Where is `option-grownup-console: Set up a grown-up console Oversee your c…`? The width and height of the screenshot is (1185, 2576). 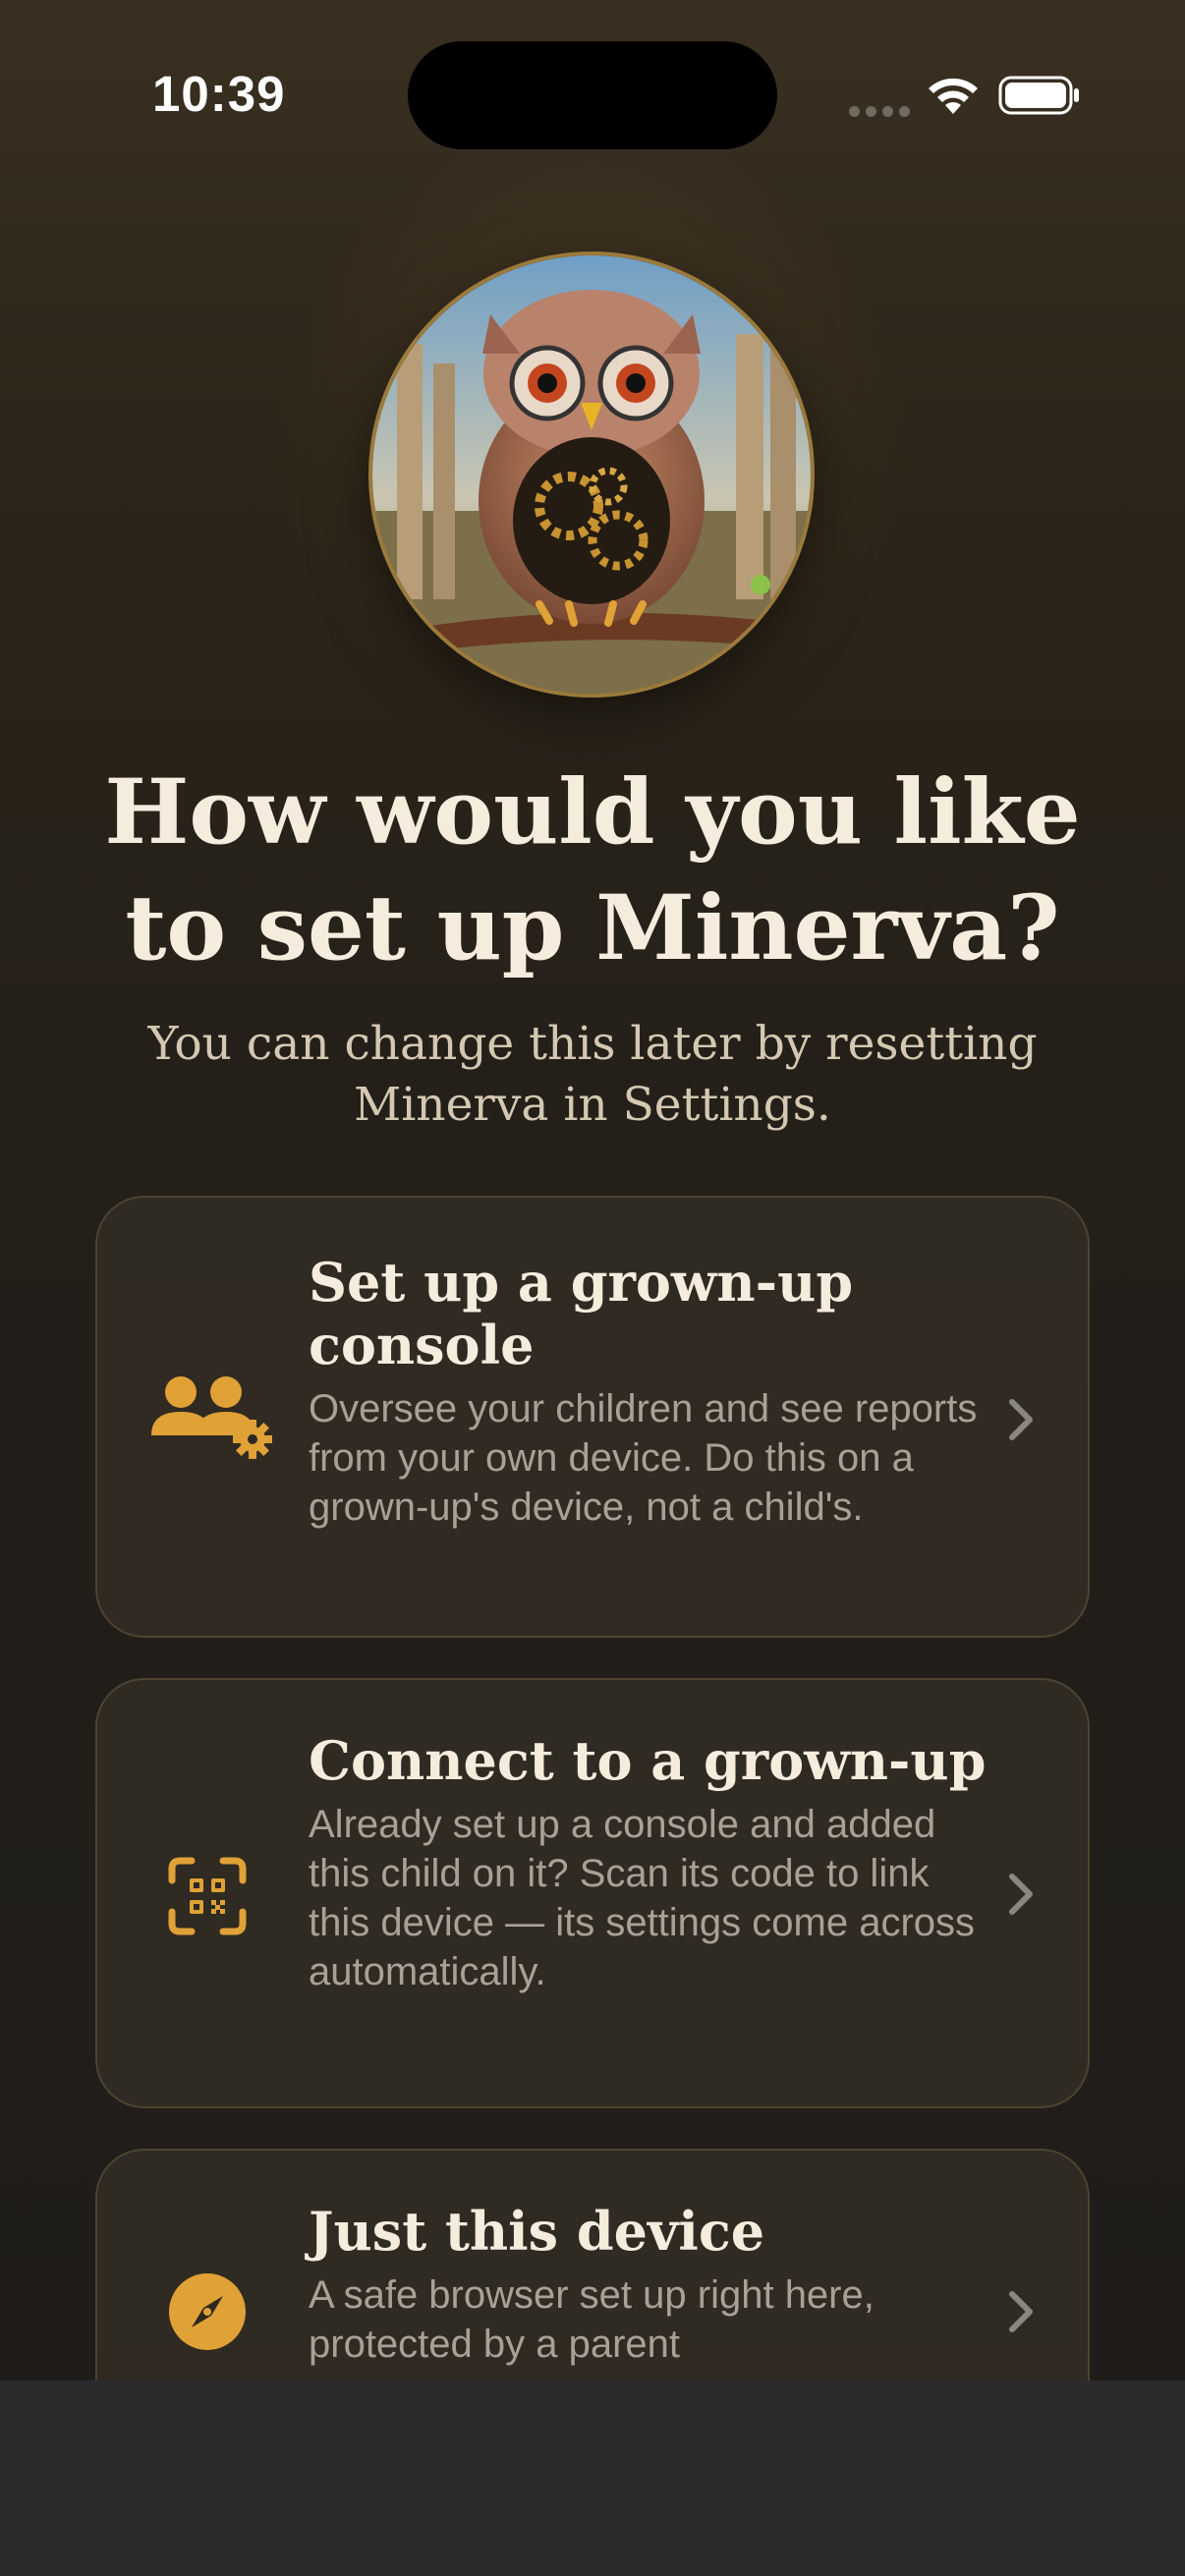
option-grownup-console: Set up a grown-up console Oversee your c… is located at coordinates (592, 1417).